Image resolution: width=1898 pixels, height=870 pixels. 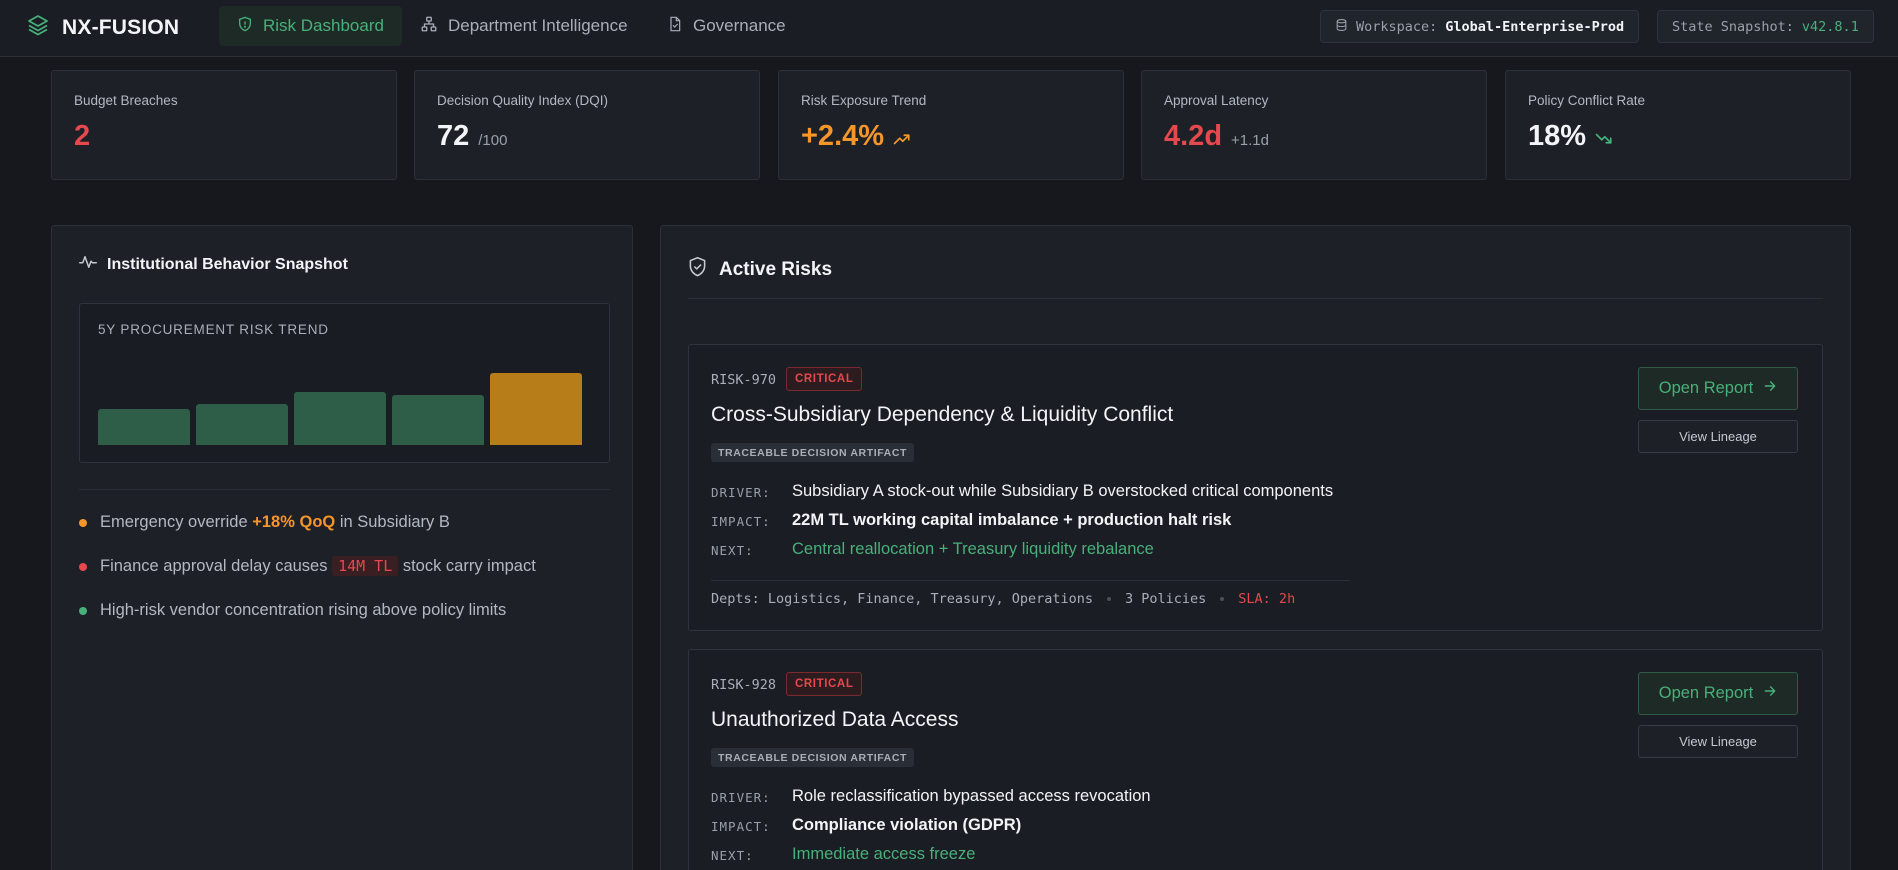 What do you see at coordinates (82, 136) in the screenshot?
I see `kpi-value: 2` at bounding box center [82, 136].